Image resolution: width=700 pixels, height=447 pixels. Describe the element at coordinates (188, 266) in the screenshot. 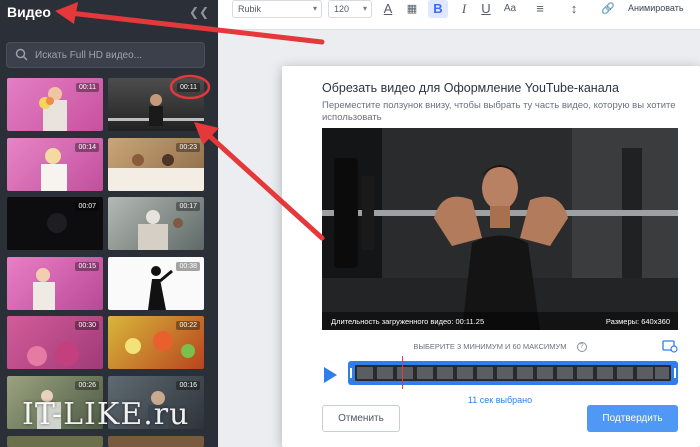

I see `duration-badge: 00:38` at that location.